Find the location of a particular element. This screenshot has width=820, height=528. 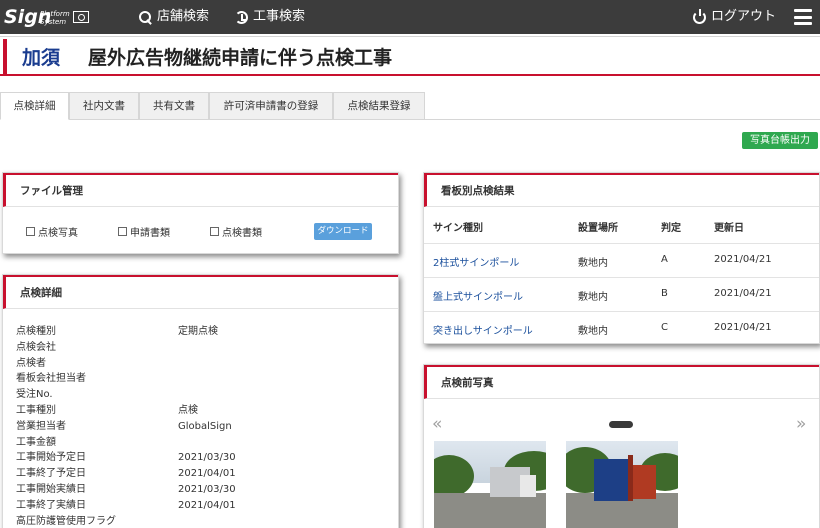

tab-result-registration: 点検結果登録 is located at coordinates (379, 106).